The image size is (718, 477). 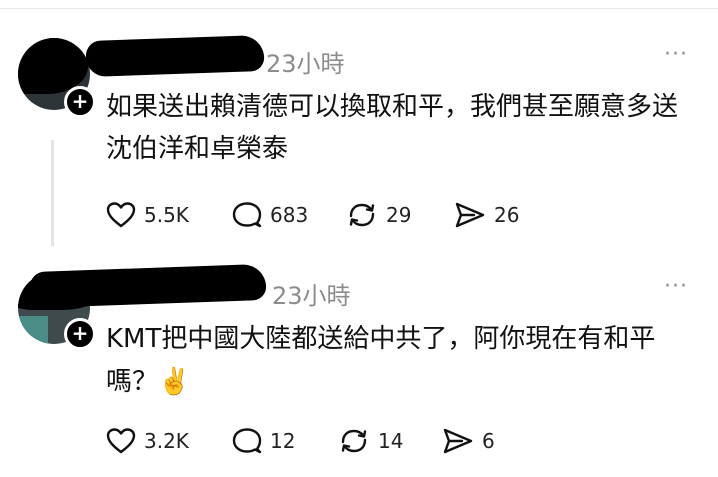 What do you see at coordinates (283, 441) in the screenshot?
I see `reply-count: 12` at bounding box center [283, 441].